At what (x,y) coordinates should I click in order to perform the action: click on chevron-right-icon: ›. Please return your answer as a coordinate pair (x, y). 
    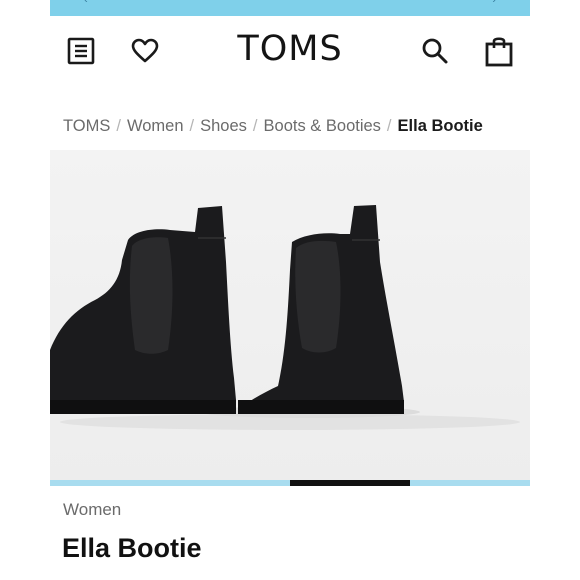
    Looking at the image, I should click on (494, 3).